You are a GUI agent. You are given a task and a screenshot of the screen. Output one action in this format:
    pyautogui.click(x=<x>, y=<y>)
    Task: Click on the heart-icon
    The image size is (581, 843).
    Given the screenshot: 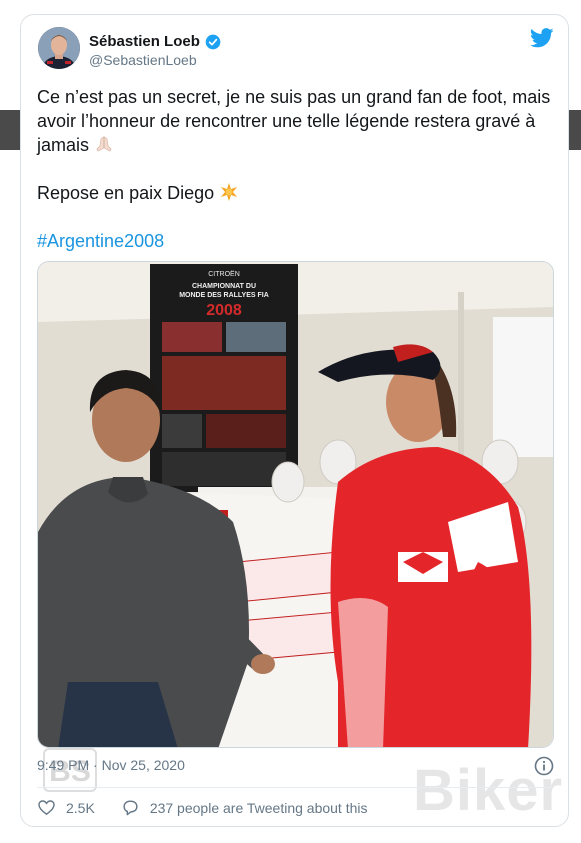 What is the action you would take?
    pyautogui.click(x=46, y=808)
    